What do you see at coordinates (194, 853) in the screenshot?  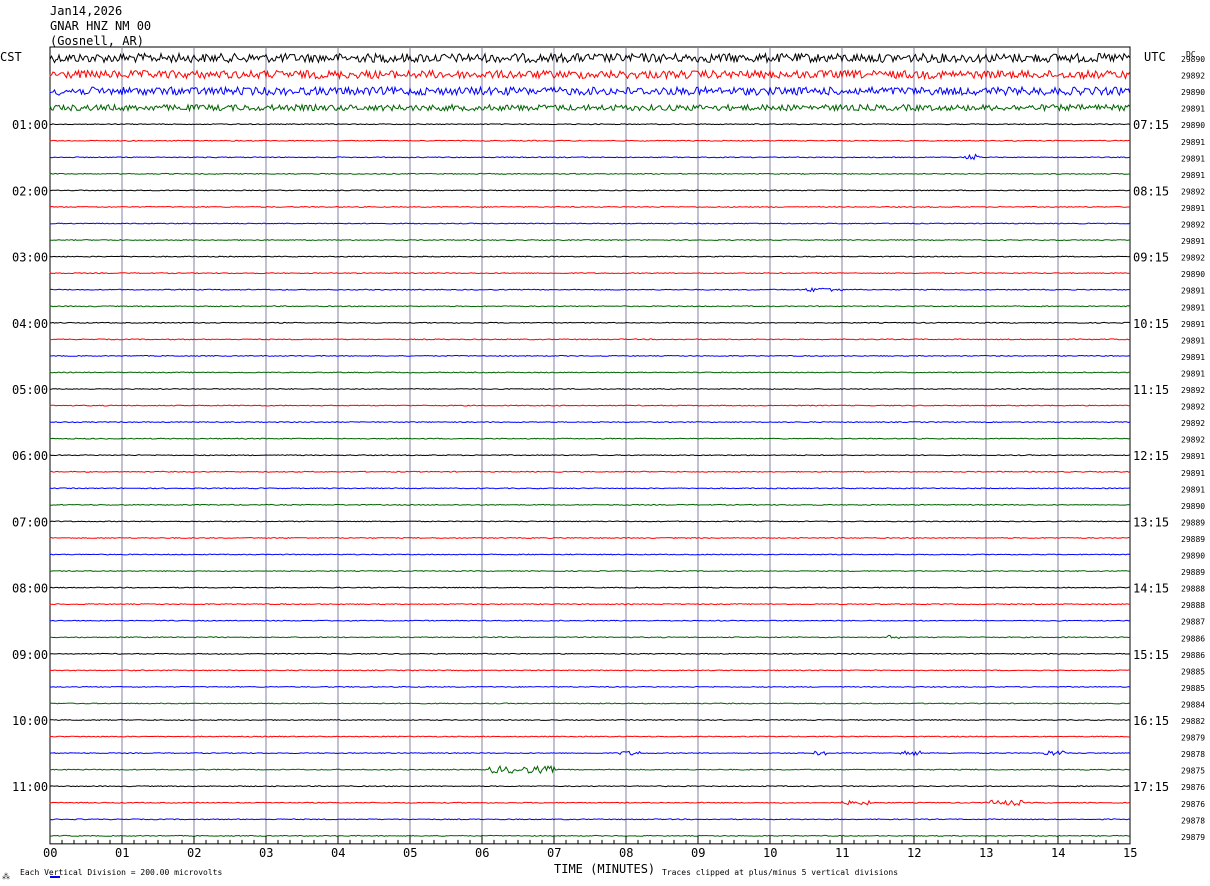 I see `x-tick-label: 02` at bounding box center [194, 853].